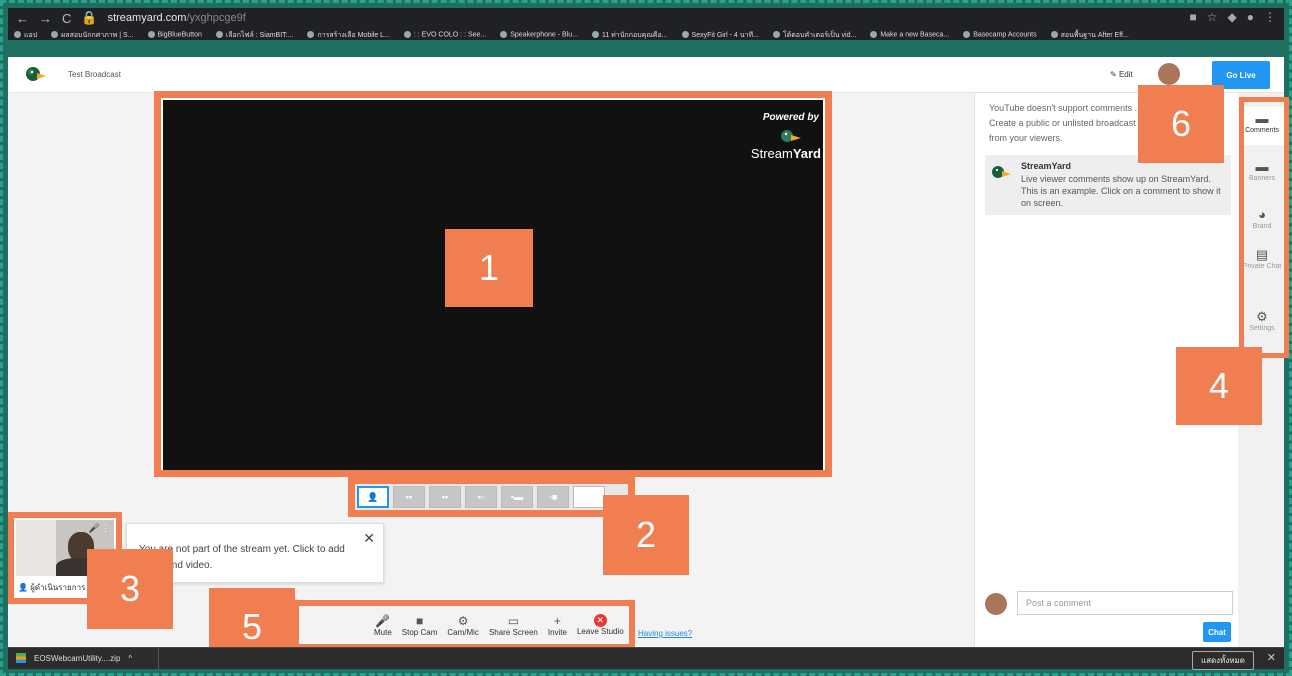 The height and width of the screenshot is (676, 1292). Describe the element at coordinates (665, 633) in the screenshot. I see `having-issues-link: Having issues?` at that location.